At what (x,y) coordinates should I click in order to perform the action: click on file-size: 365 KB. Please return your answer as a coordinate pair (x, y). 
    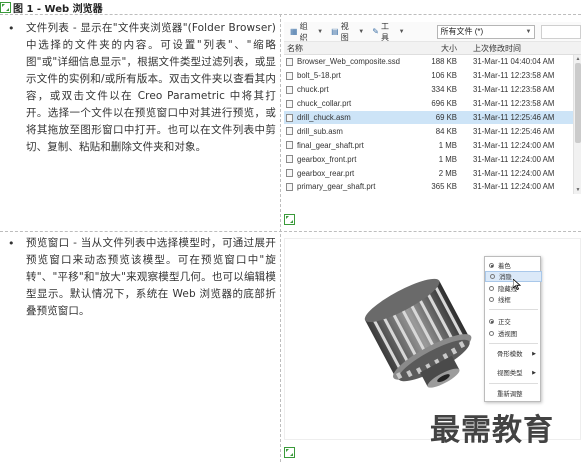
    Looking at the image, I should click on (444, 187).